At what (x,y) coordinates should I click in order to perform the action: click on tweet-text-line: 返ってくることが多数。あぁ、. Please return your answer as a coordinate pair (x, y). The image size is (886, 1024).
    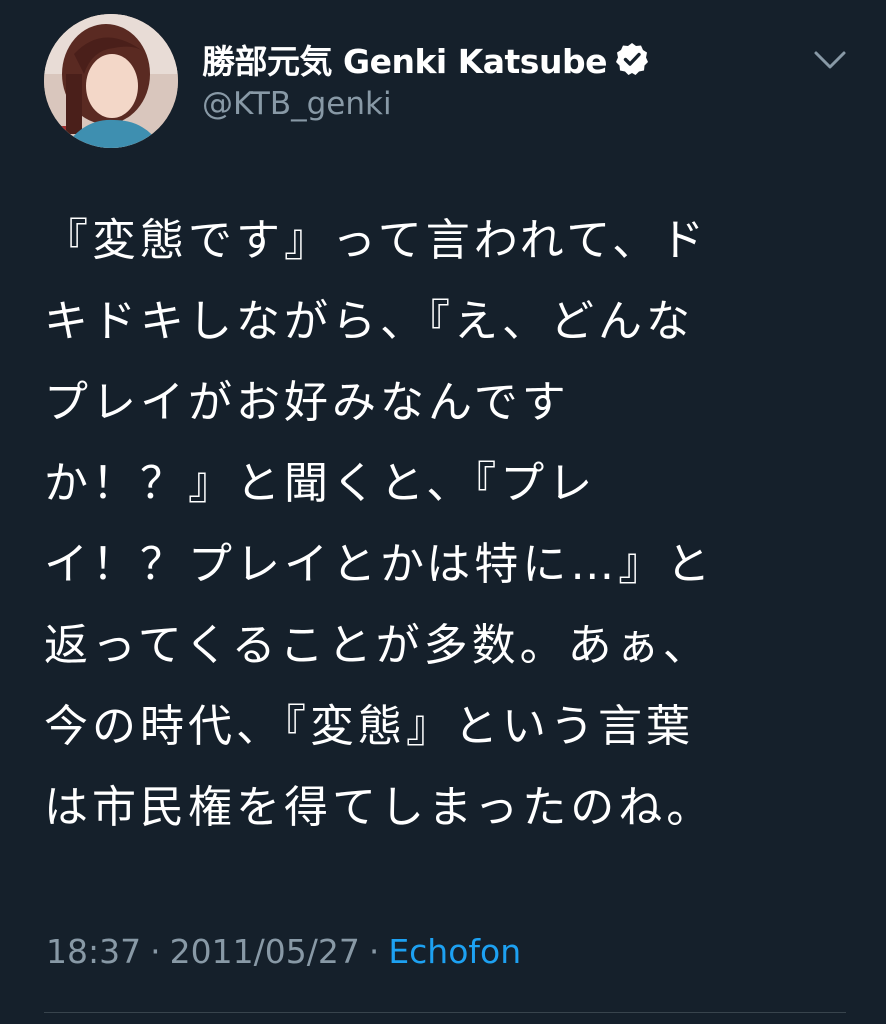
    Looking at the image, I should click on (377, 645).